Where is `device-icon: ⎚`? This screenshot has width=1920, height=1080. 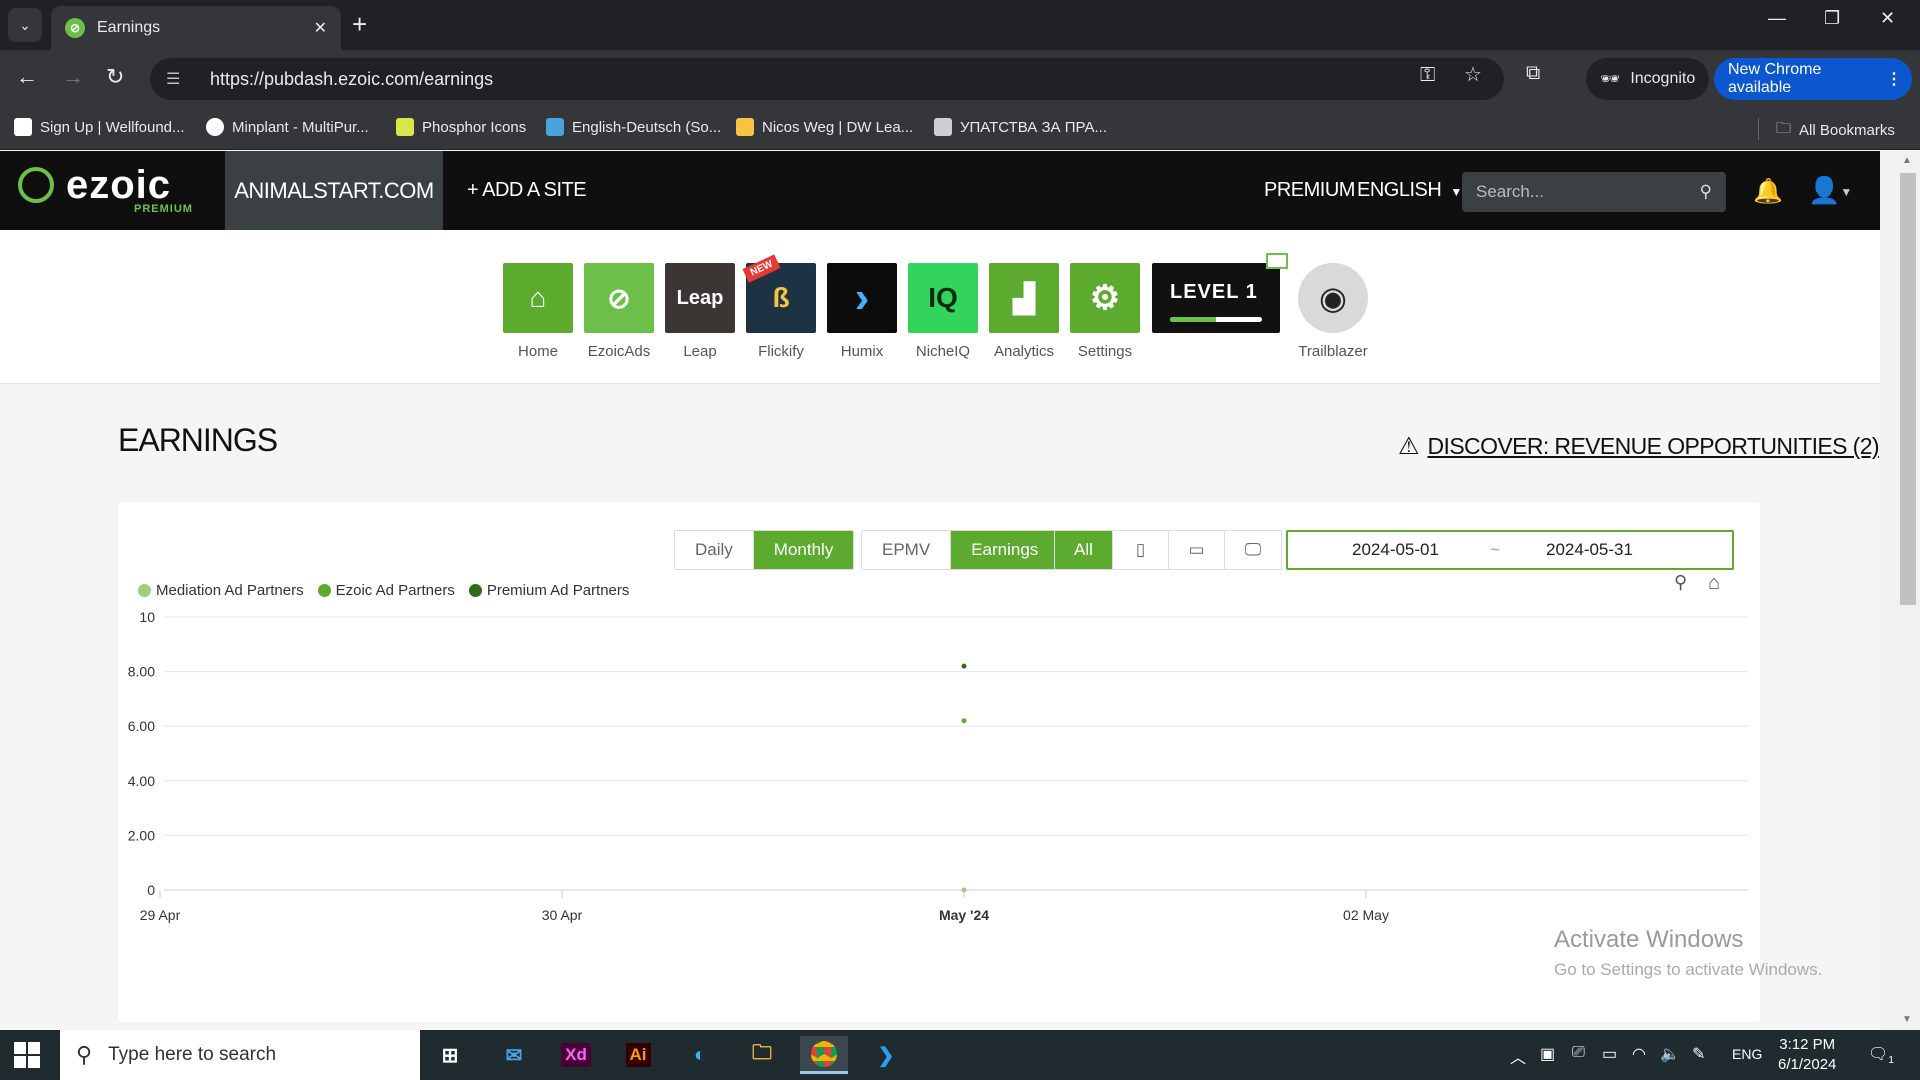
device-icon: ⎚ is located at coordinates (1578, 1053).